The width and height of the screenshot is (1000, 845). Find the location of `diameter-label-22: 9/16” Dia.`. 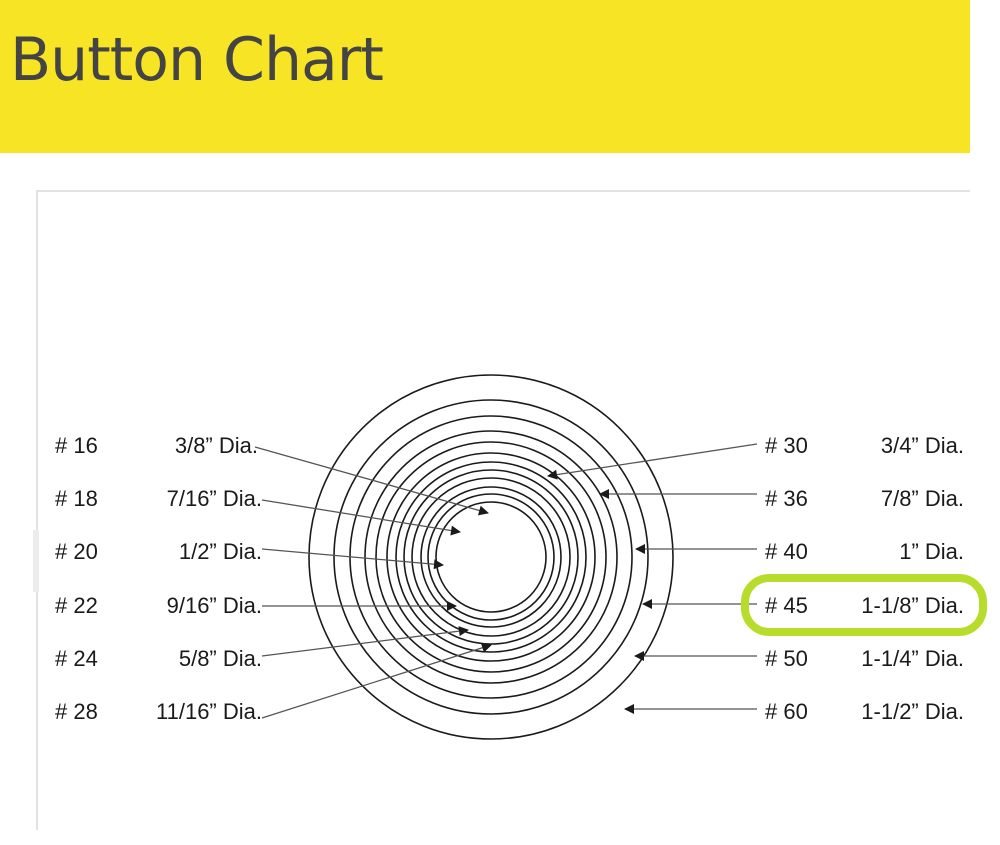

diameter-label-22: 9/16” Dia. is located at coordinates (214, 605).